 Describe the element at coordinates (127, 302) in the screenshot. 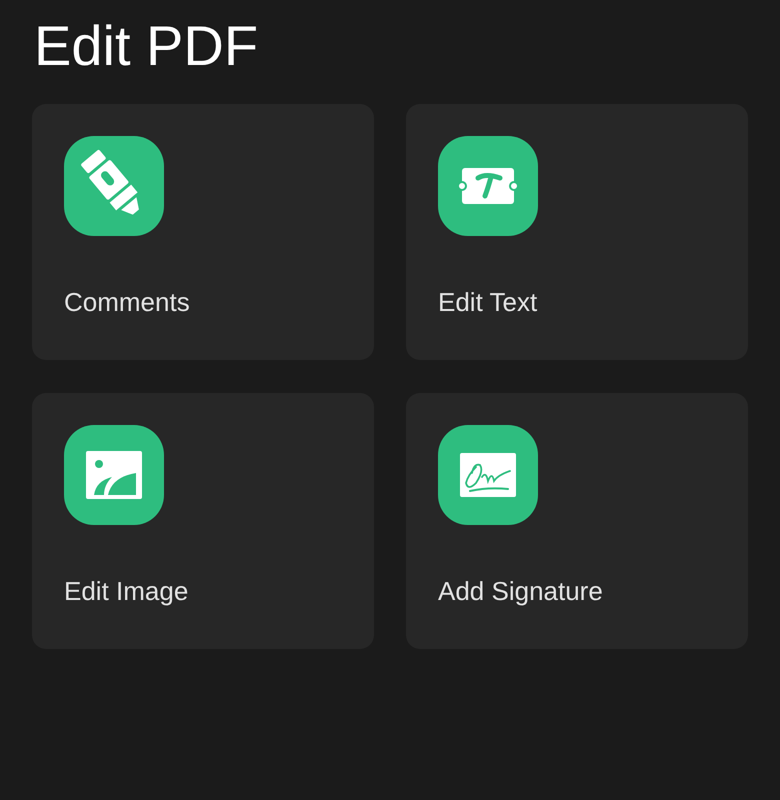

I see `tool-label: Comments` at that location.